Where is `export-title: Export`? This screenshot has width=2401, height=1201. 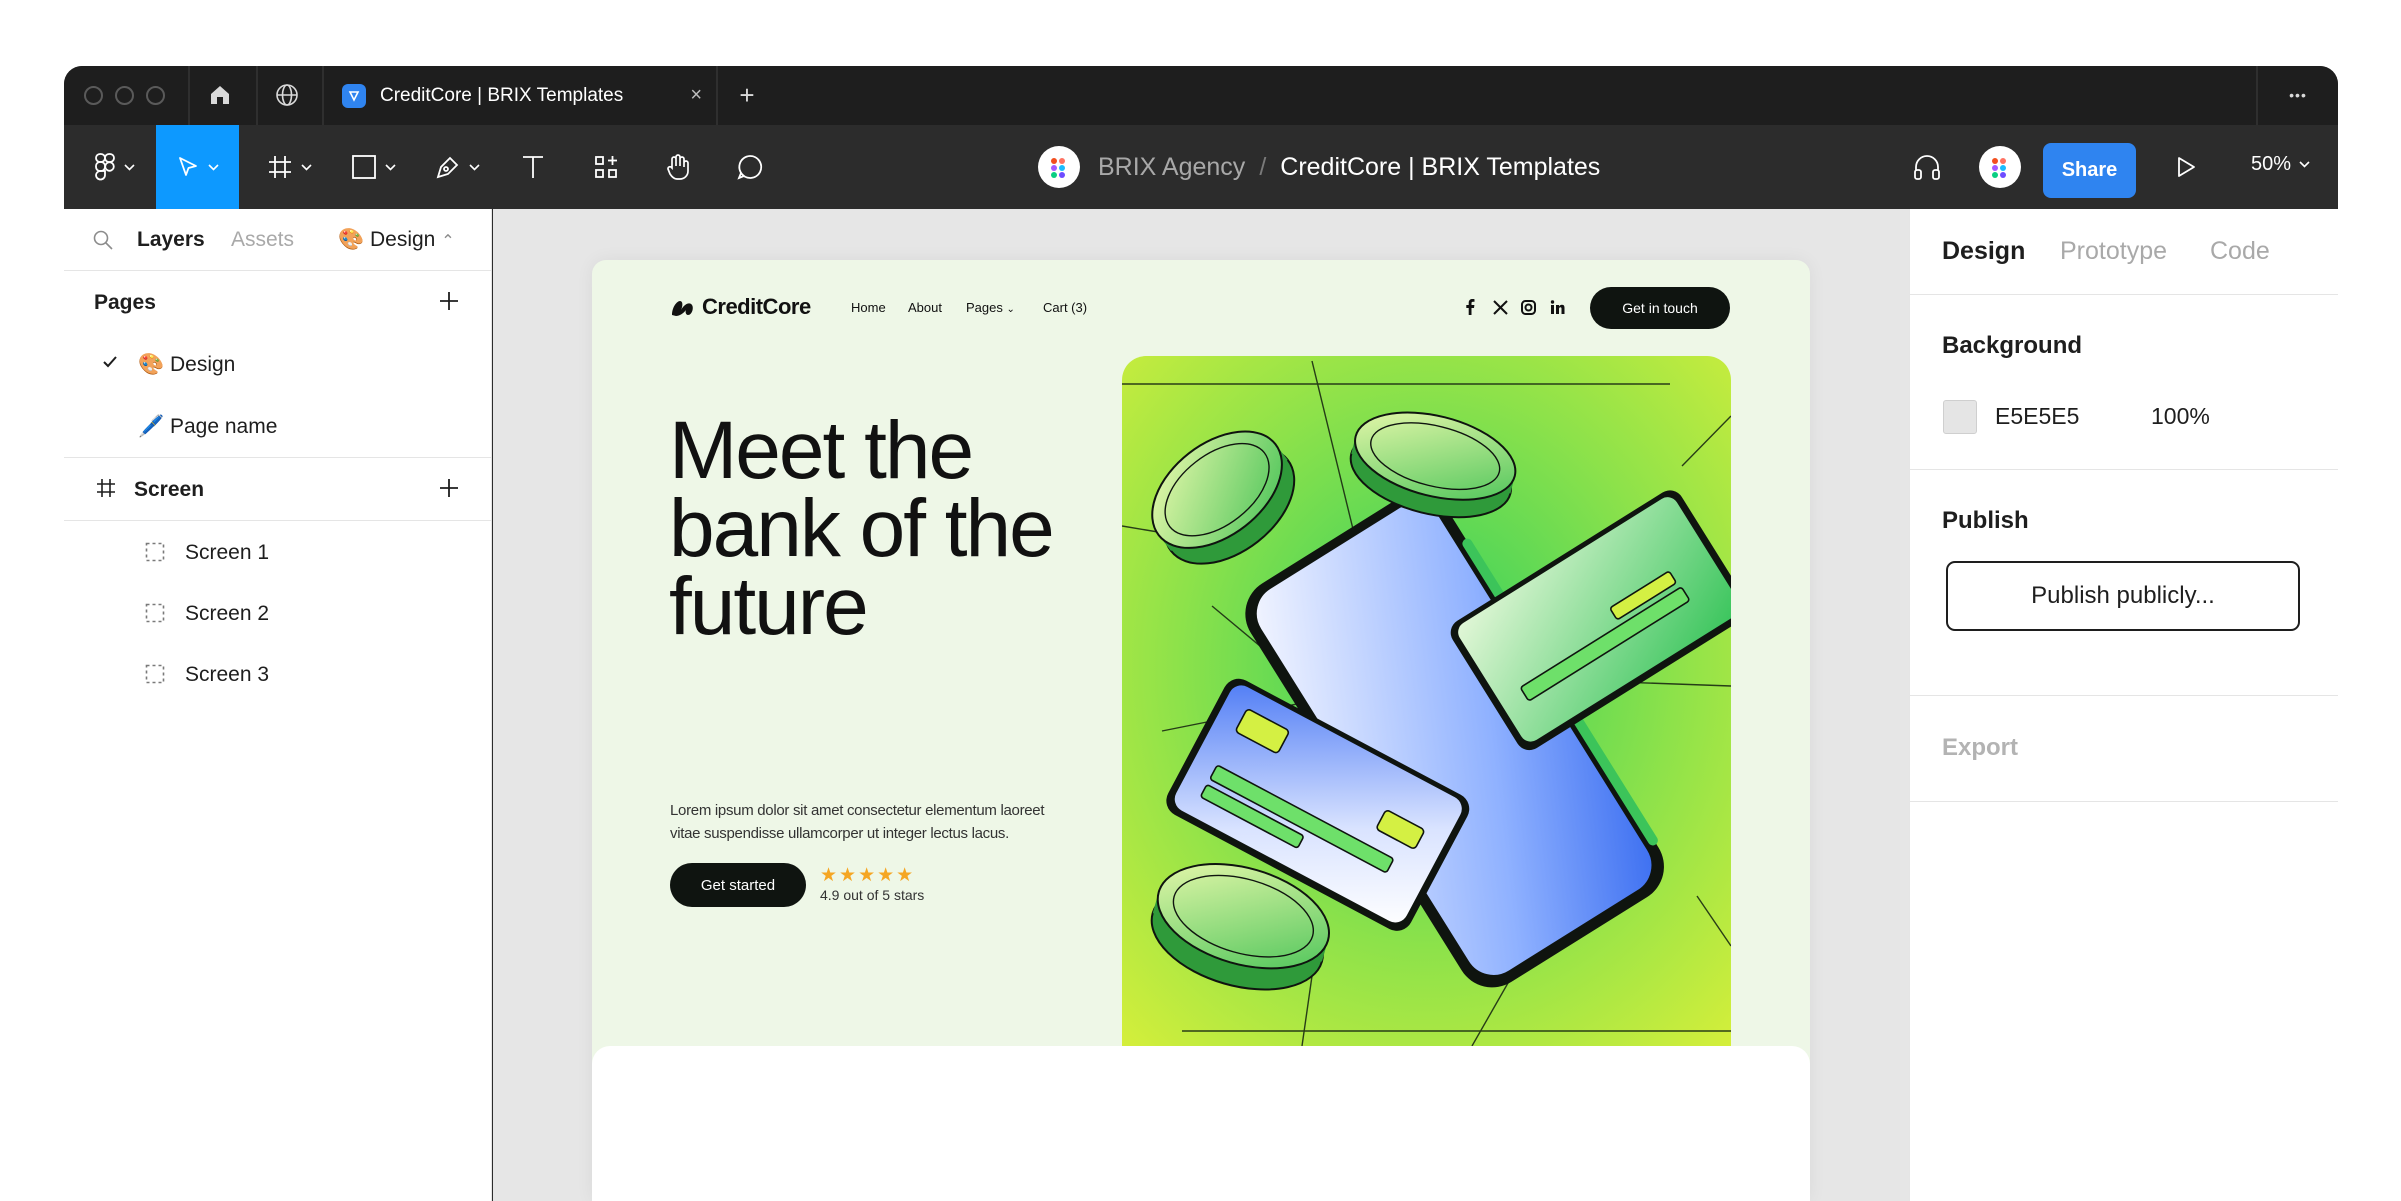 export-title: Export is located at coordinates (1980, 747).